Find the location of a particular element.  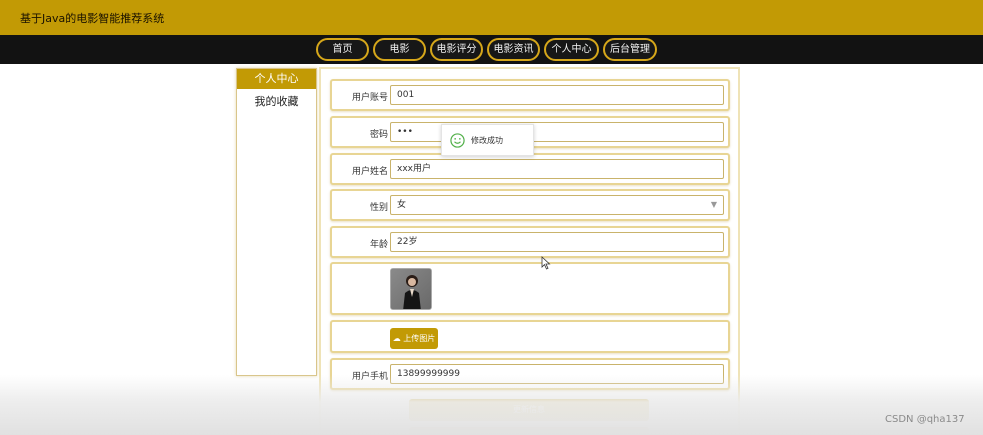

nav-personal-center: 个人中心 is located at coordinates (571, 49).